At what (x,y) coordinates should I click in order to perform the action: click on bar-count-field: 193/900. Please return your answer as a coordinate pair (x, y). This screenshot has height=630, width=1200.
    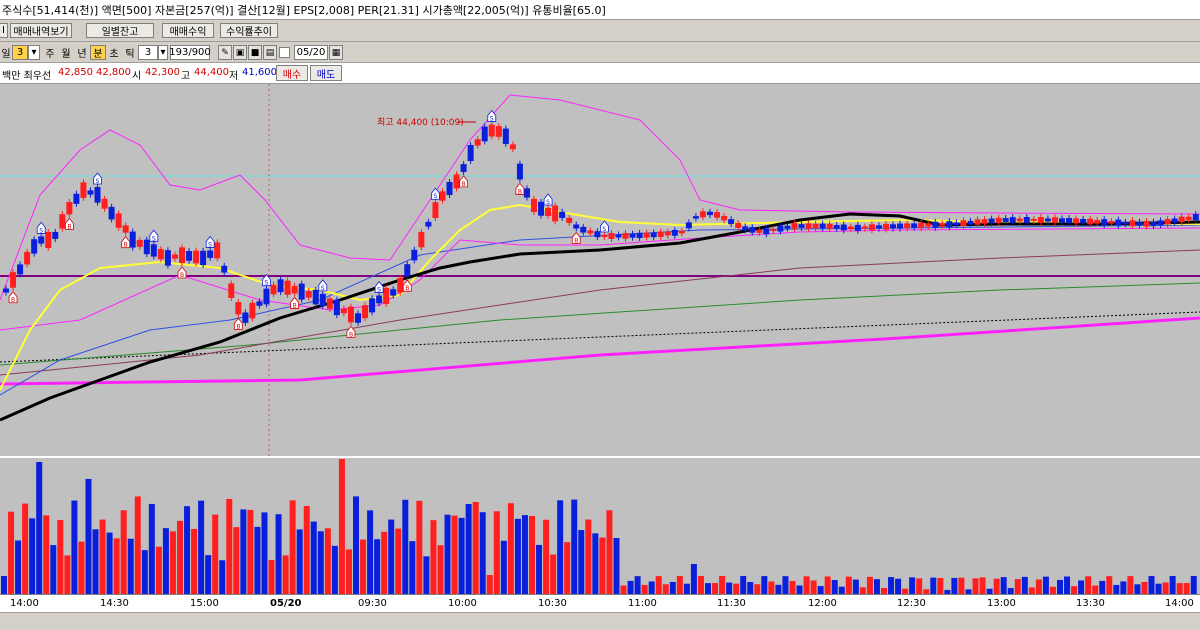
    Looking at the image, I should click on (190, 52).